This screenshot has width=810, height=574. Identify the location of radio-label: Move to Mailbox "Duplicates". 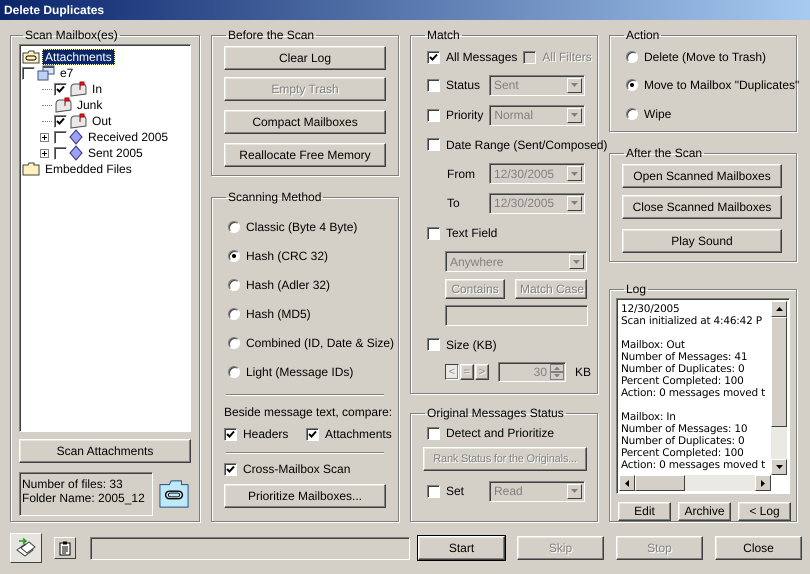
(722, 85).